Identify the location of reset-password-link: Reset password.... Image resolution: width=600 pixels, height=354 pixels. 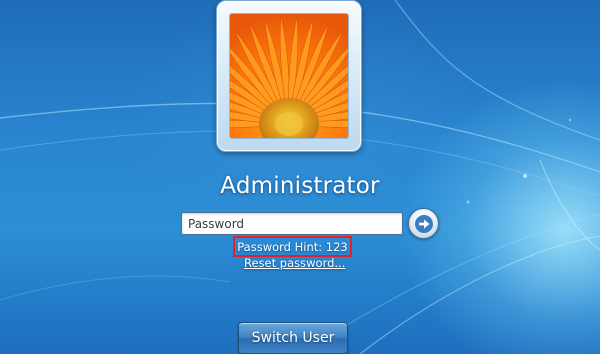
(294, 263).